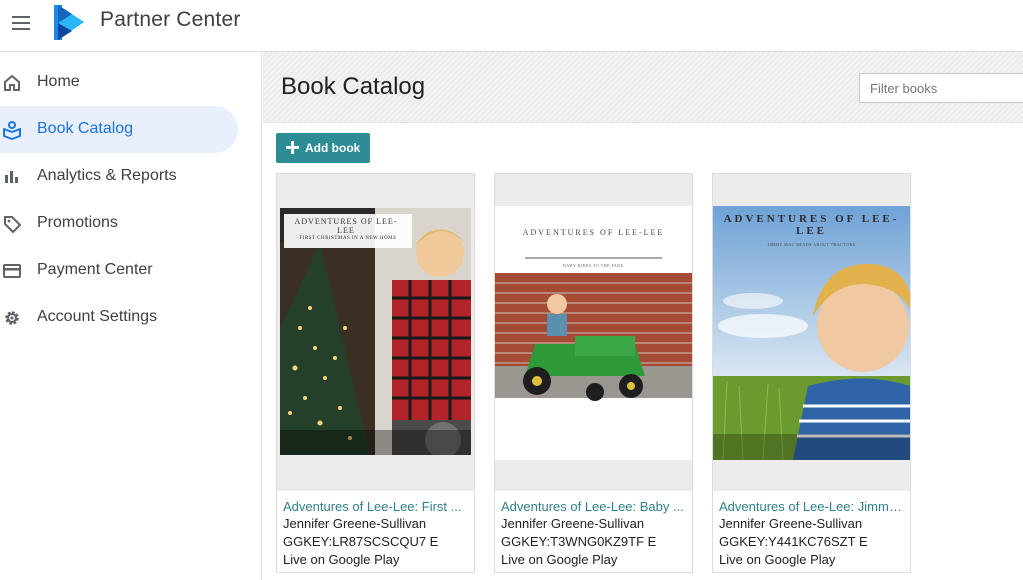 This screenshot has width=1023, height=580. I want to click on sidebar-item-account-settings: Account Settings, so click(119, 317).